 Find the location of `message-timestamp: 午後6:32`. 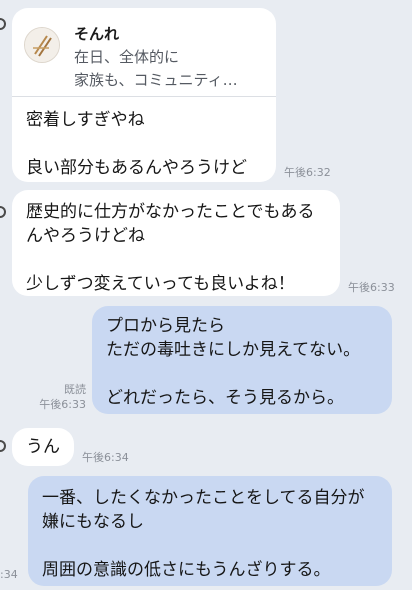

message-timestamp: 午後6:32 is located at coordinates (307, 172).